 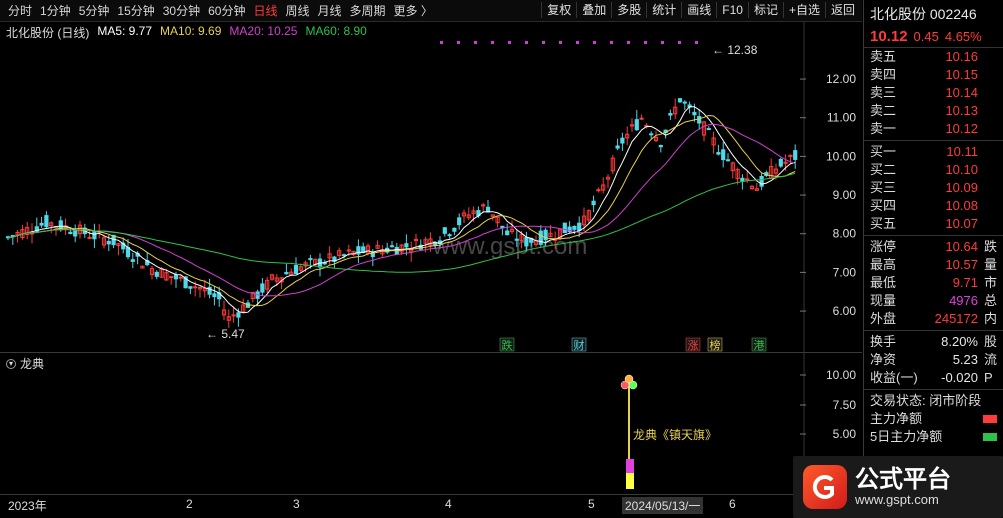 What do you see at coordinates (48, 33) in the screenshot?
I see `stock-label: 北化股份 (日线)` at bounding box center [48, 33].